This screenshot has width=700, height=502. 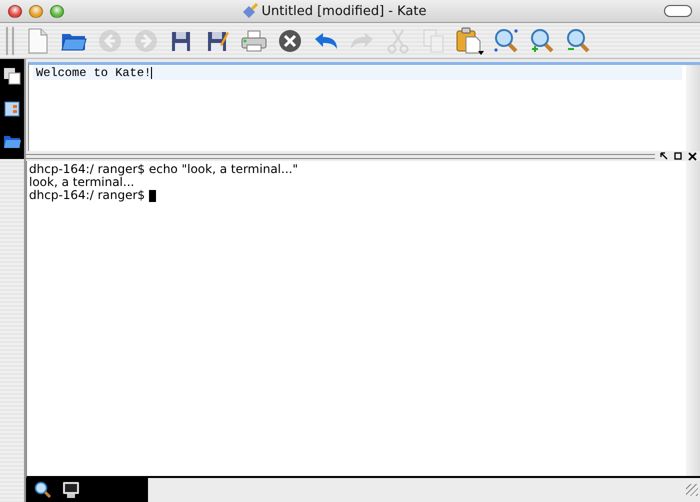 I want to click on redo-arrow-icon, so click(x=362, y=40).